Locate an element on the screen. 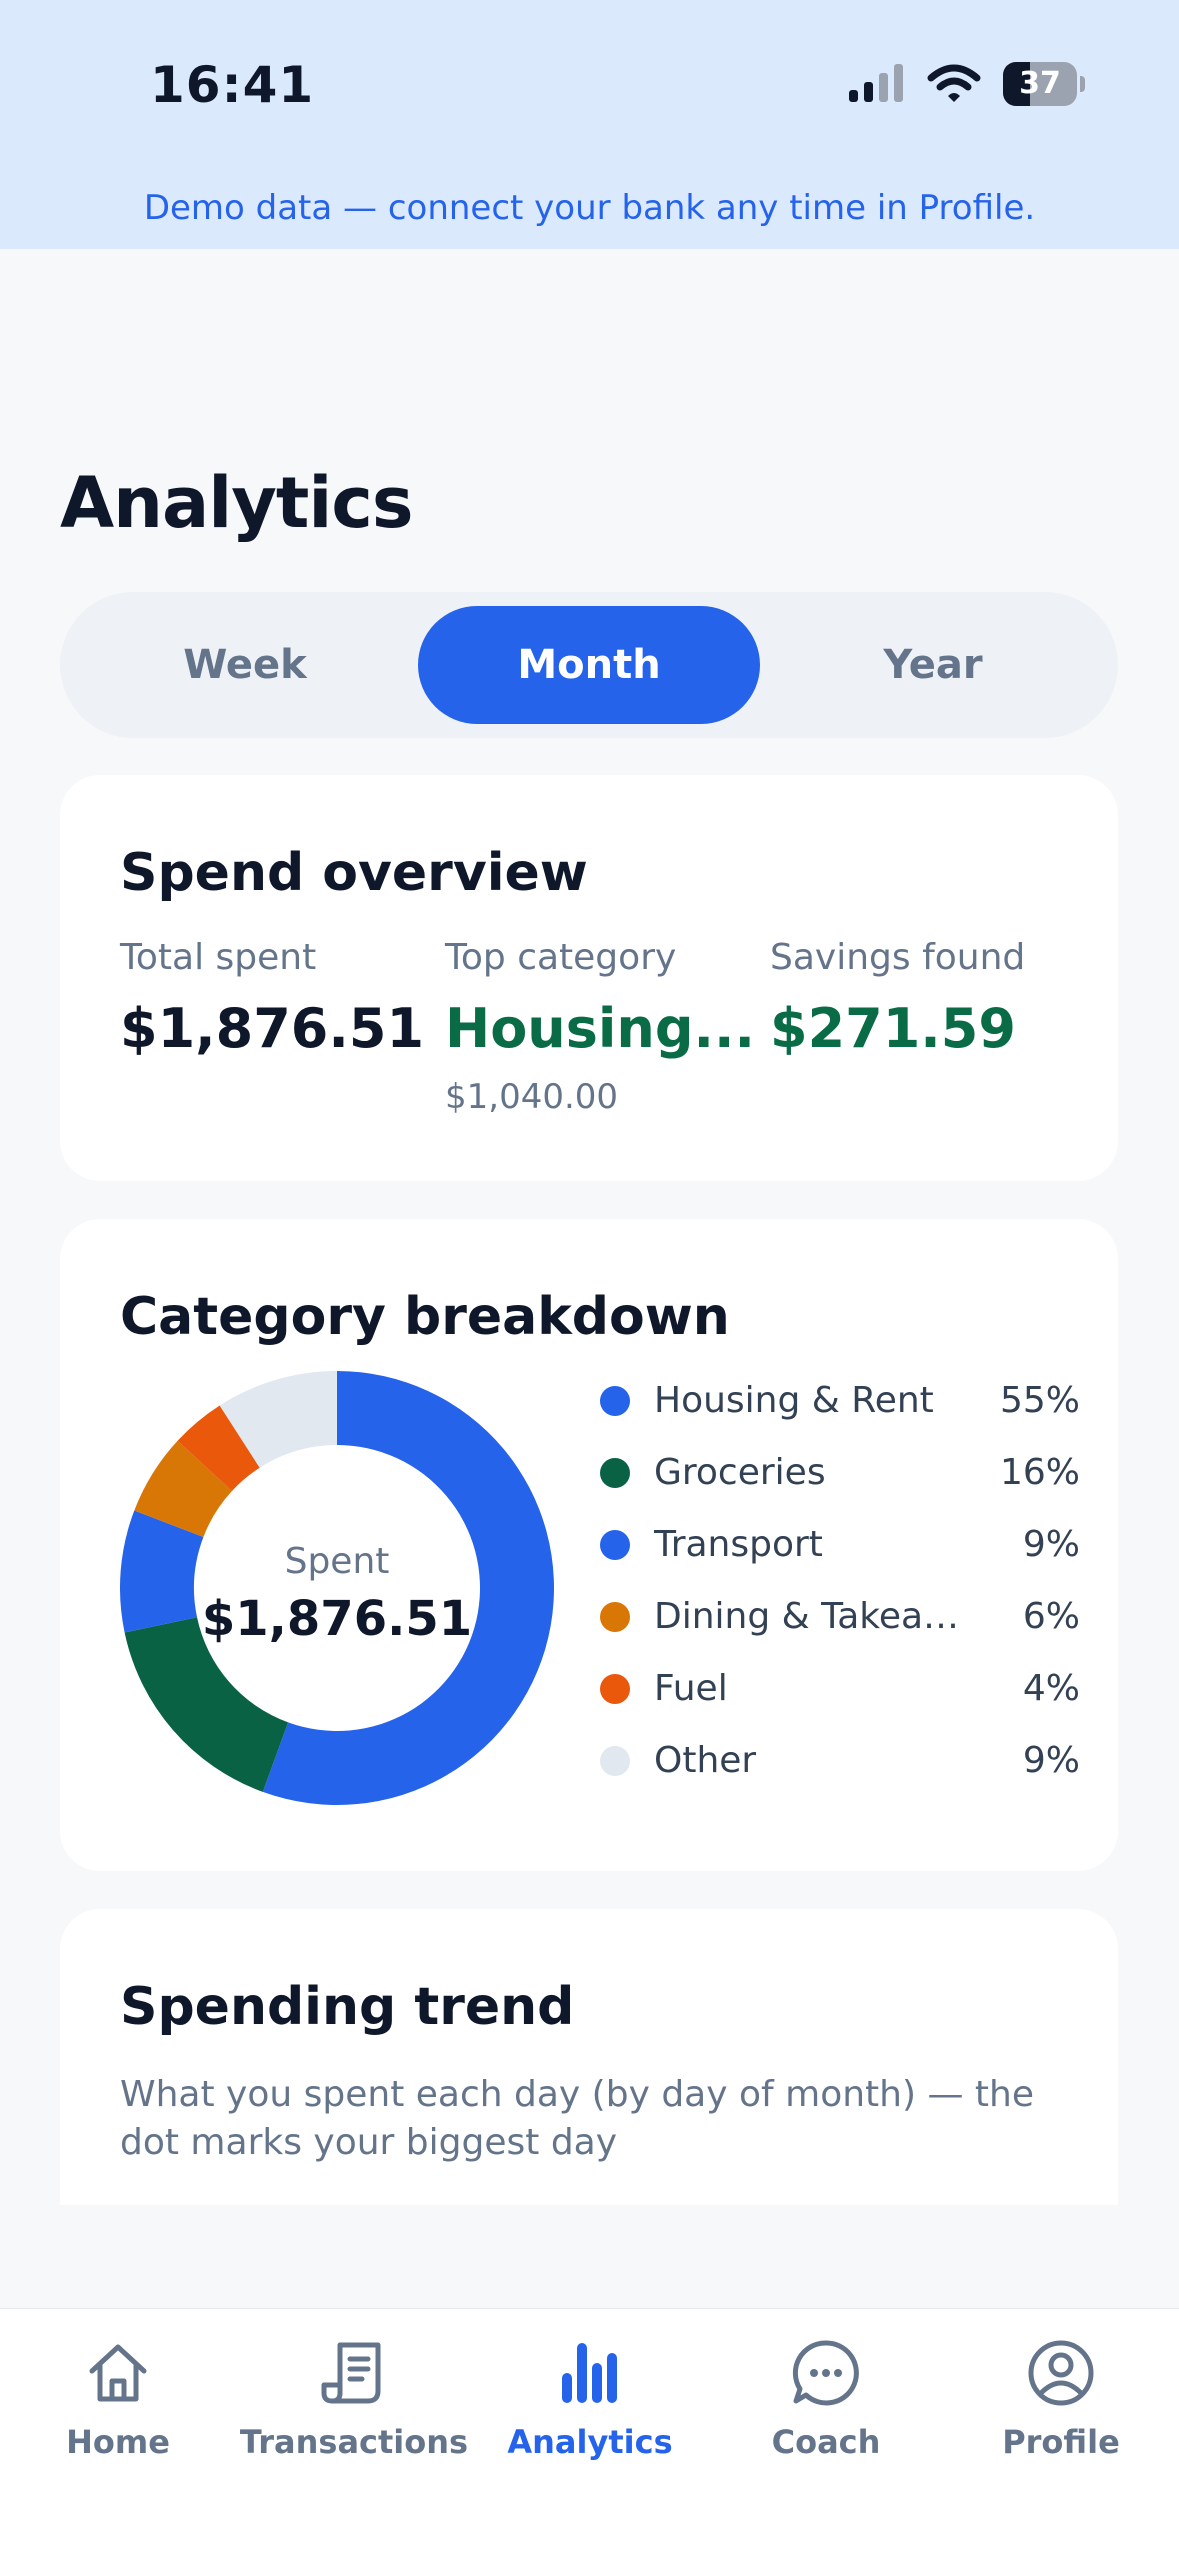 Image resolution: width=1179 pixels, height=2557 pixels. tab-home: Home is located at coordinates (118, 2409).